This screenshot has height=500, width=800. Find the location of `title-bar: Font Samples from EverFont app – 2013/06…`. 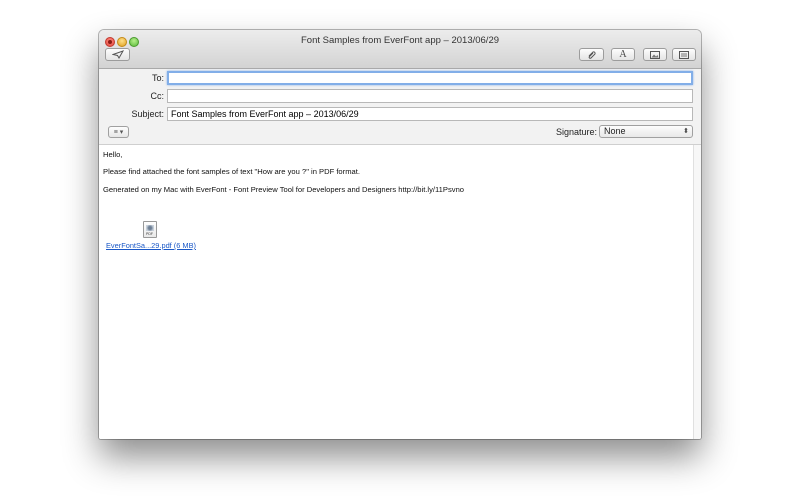

title-bar: Font Samples from EverFont app – 2013/06… is located at coordinates (400, 49).